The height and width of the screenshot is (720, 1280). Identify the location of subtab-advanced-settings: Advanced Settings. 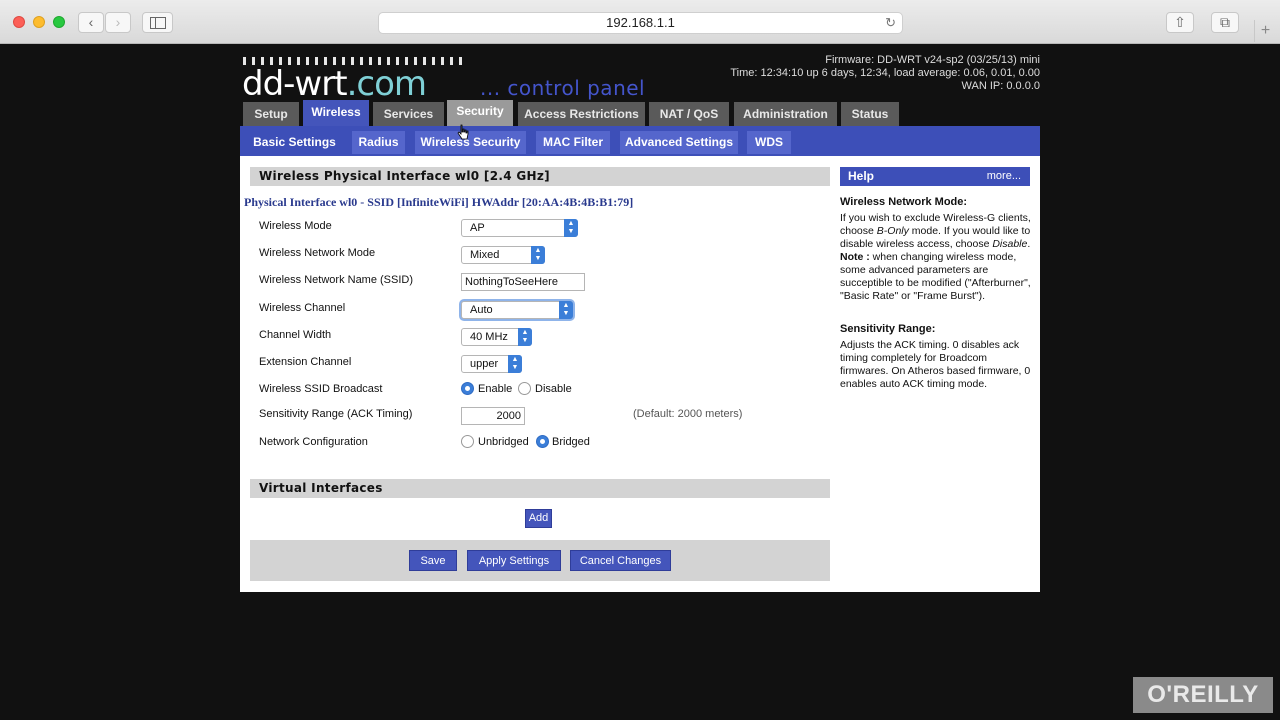
(679, 142).